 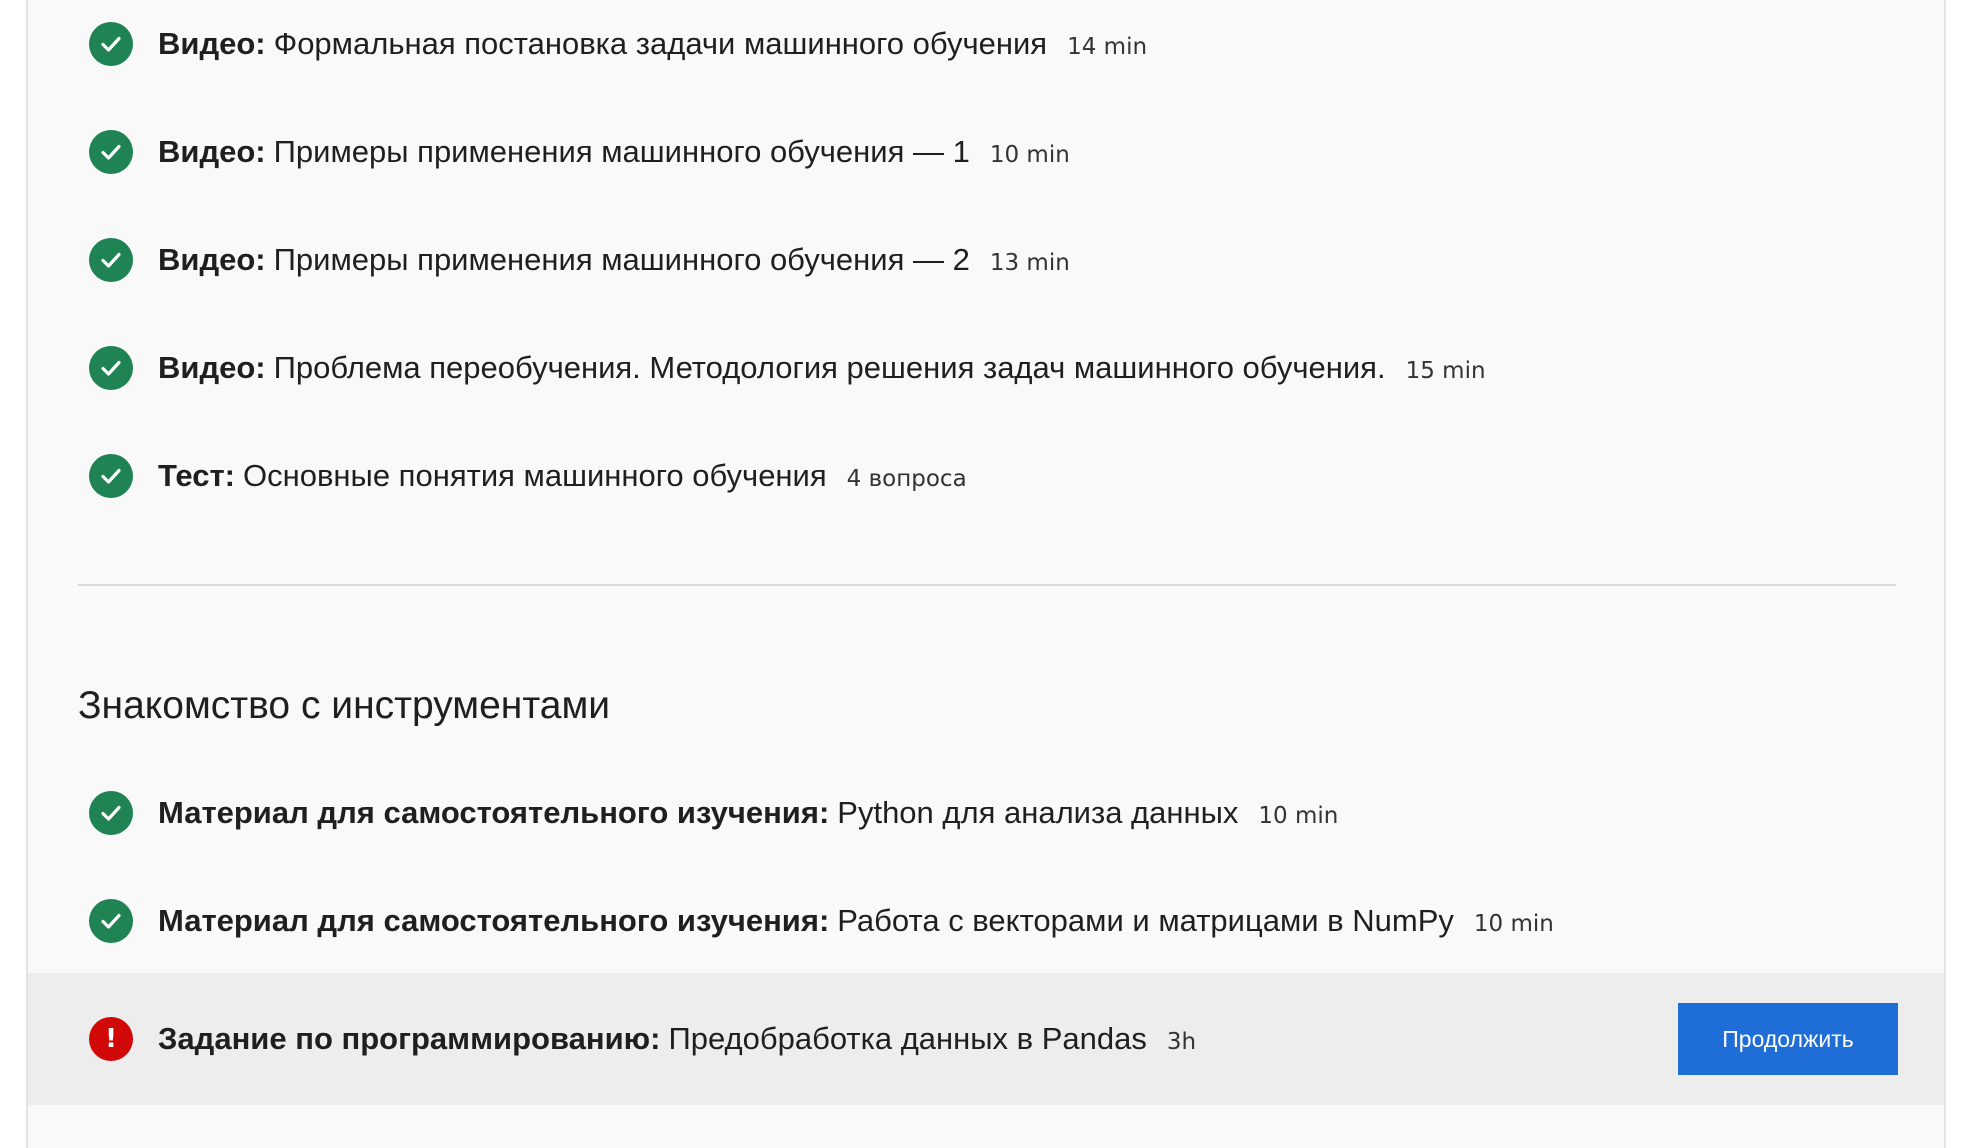 What do you see at coordinates (196, 475) in the screenshot?
I see `lesson-type: Тест:` at bounding box center [196, 475].